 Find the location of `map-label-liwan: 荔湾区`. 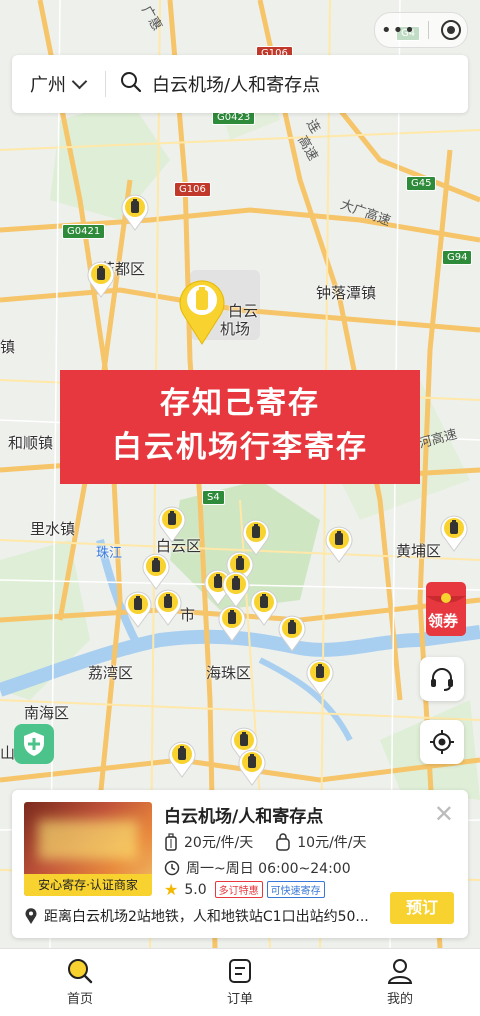

map-label-liwan: 荔湾区 is located at coordinates (111, 673).